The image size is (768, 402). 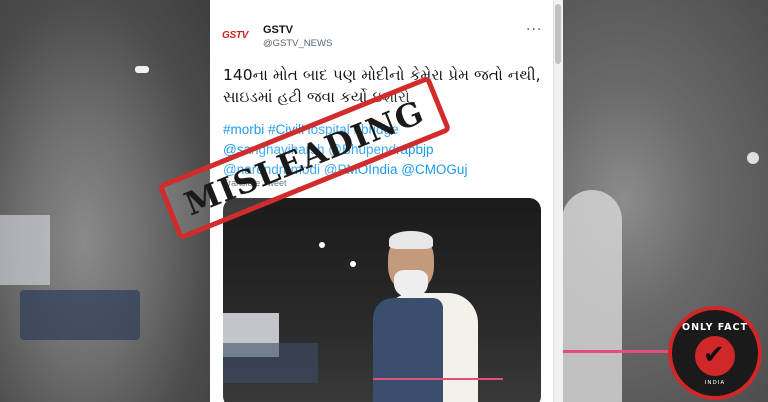 I want to click on stage-line, so click(x=438, y=379).